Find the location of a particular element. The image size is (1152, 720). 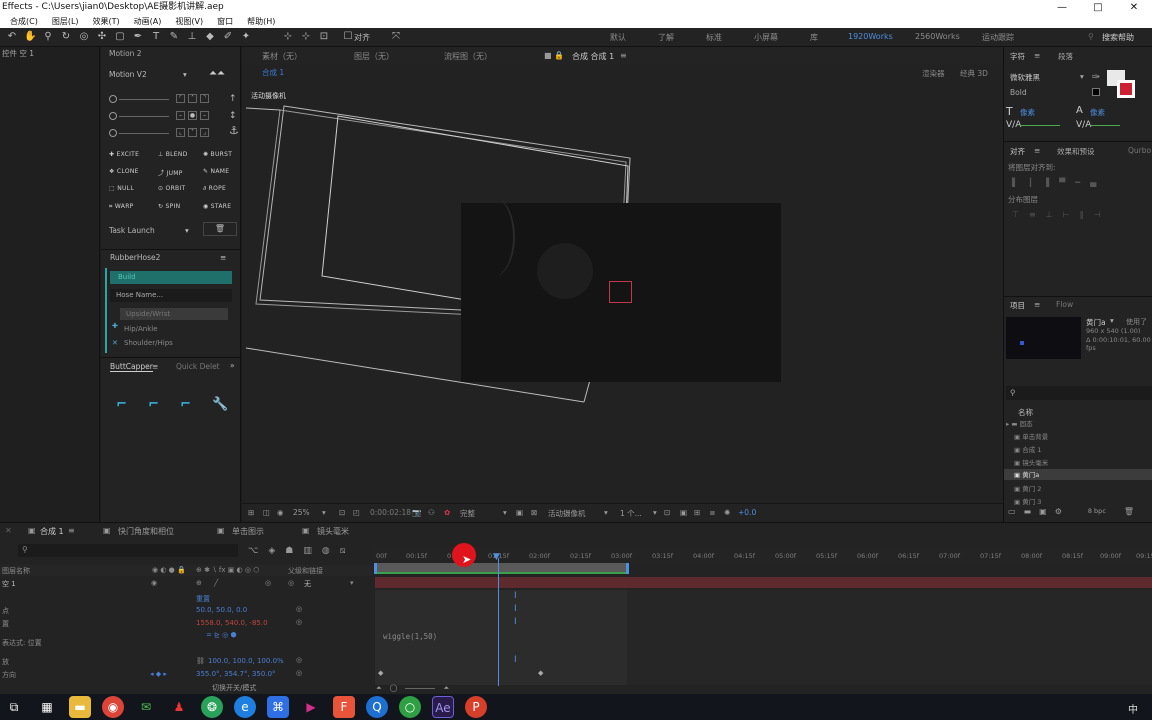

zoom-slider: ⏶ ◯ ⏶ is located at coordinates (412, 688).